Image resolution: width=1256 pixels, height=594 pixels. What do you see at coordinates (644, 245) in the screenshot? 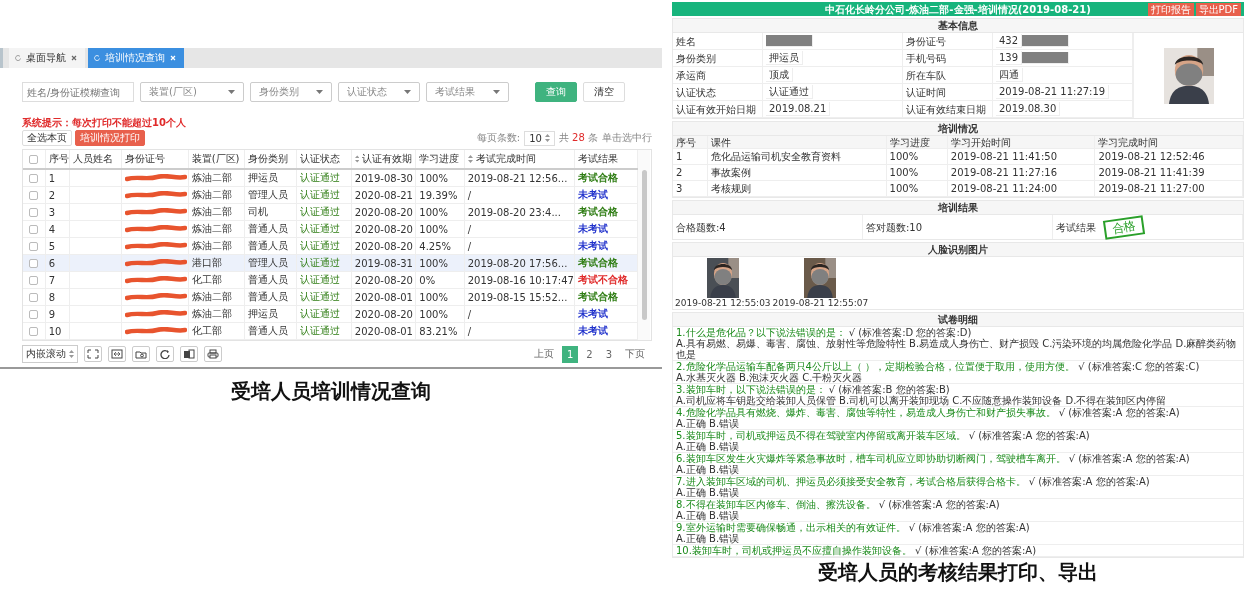
I see `scrollbar` at bounding box center [644, 245].